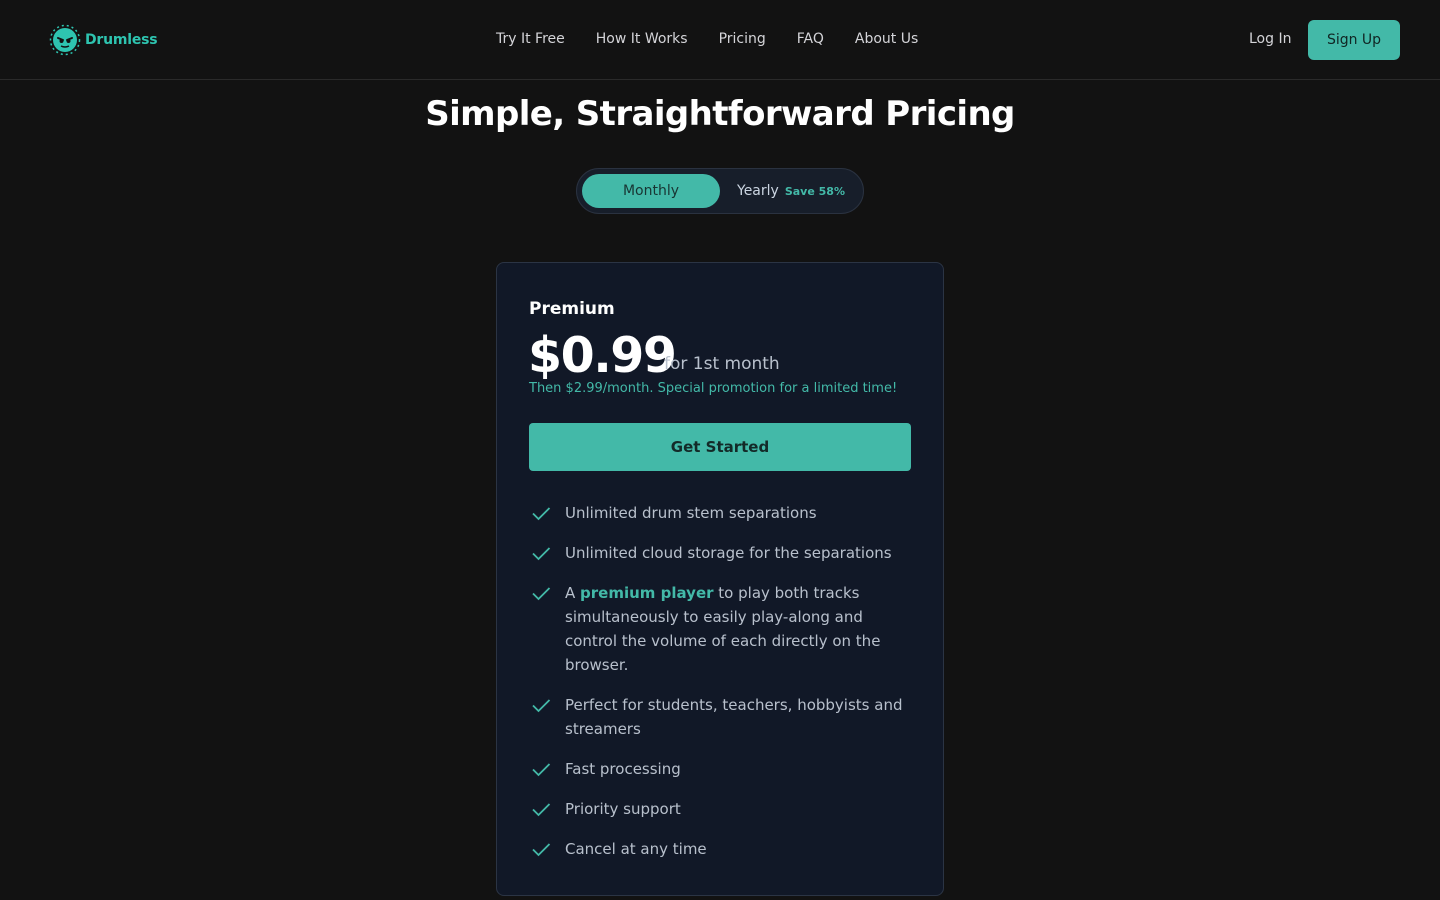  I want to click on feature-item: Priority support, so click(720, 809).